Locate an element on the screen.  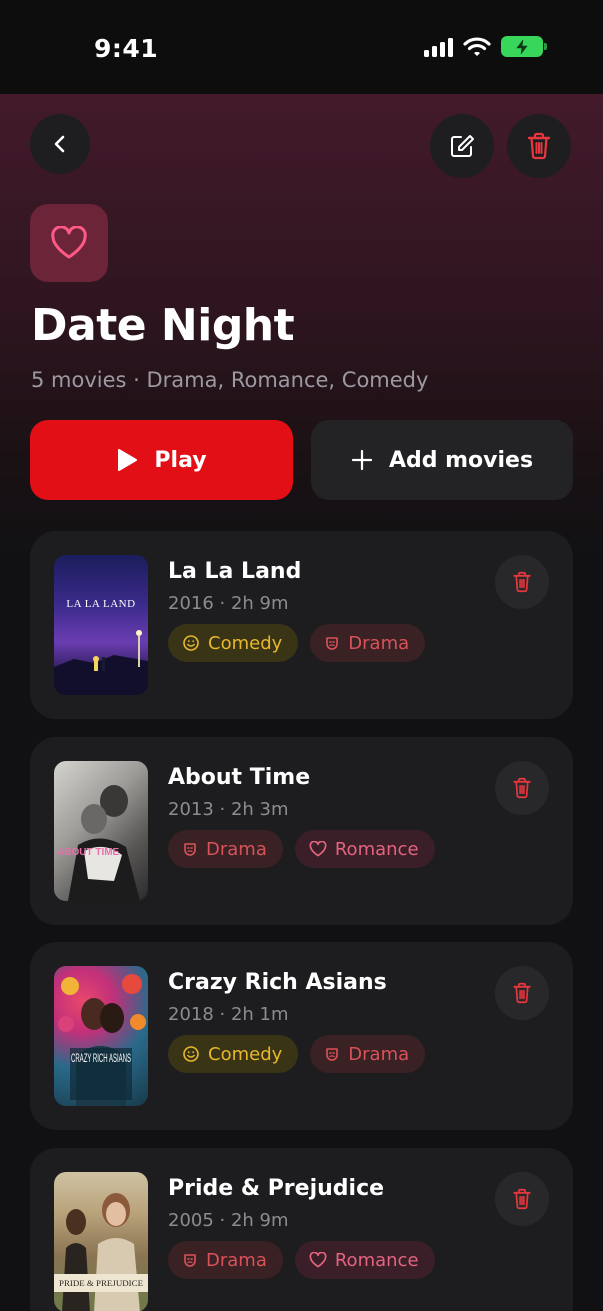
movie-title: About Time is located at coordinates (239, 777).